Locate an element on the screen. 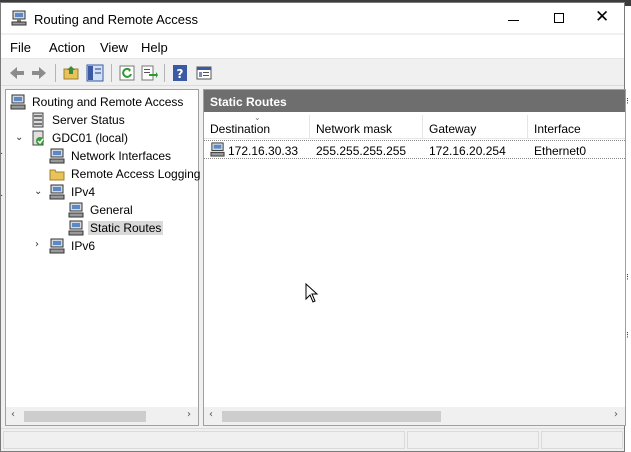 This screenshot has height=452, width=631. network-interfaces-icon is located at coordinates (57, 157).